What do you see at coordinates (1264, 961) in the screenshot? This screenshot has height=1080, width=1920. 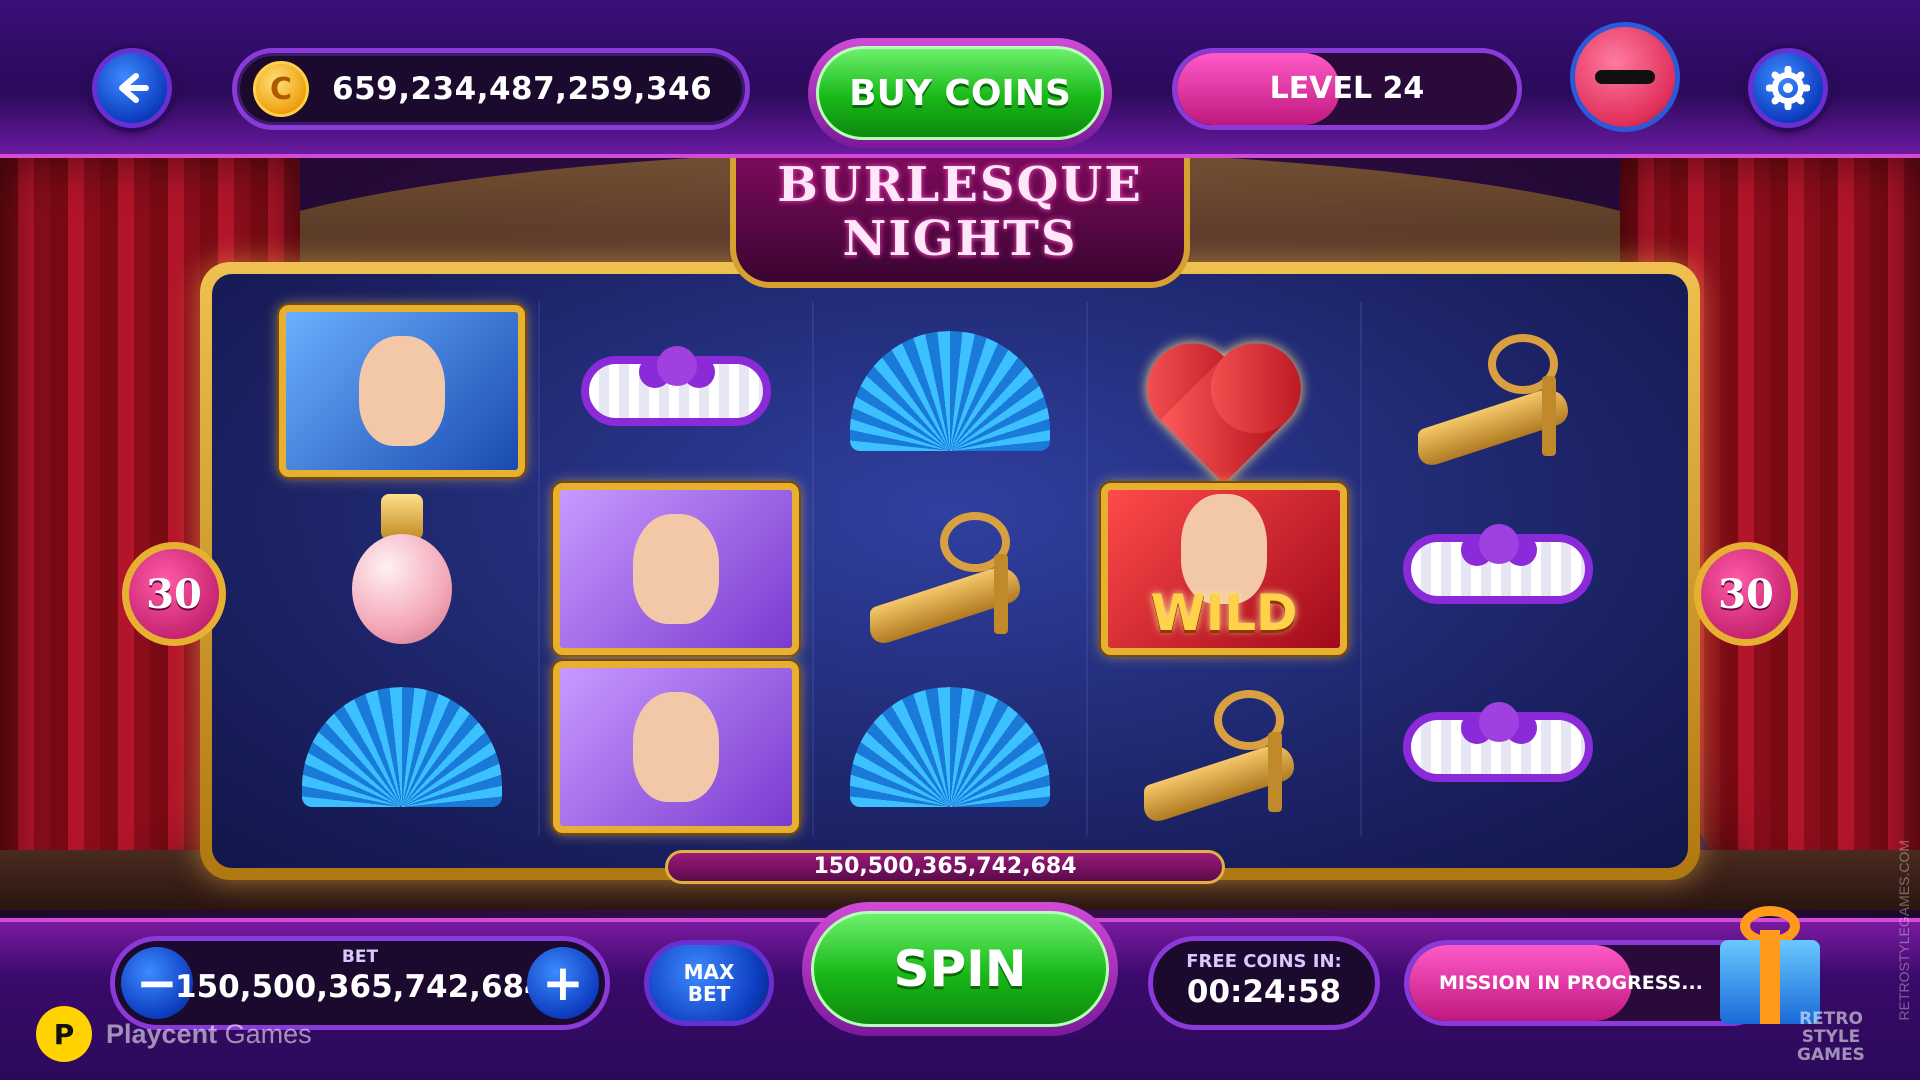 I see `free-coins-label: FREE COINS IN:` at bounding box center [1264, 961].